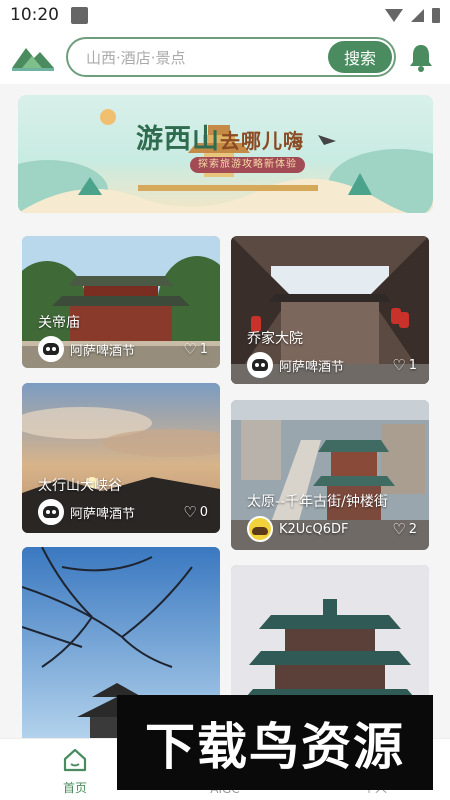 Image resolution: width=450 pixels, height=800 pixels. What do you see at coordinates (394, 15) in the screenshot?
I see `wifi-icon` at bounding box center [394, 15].